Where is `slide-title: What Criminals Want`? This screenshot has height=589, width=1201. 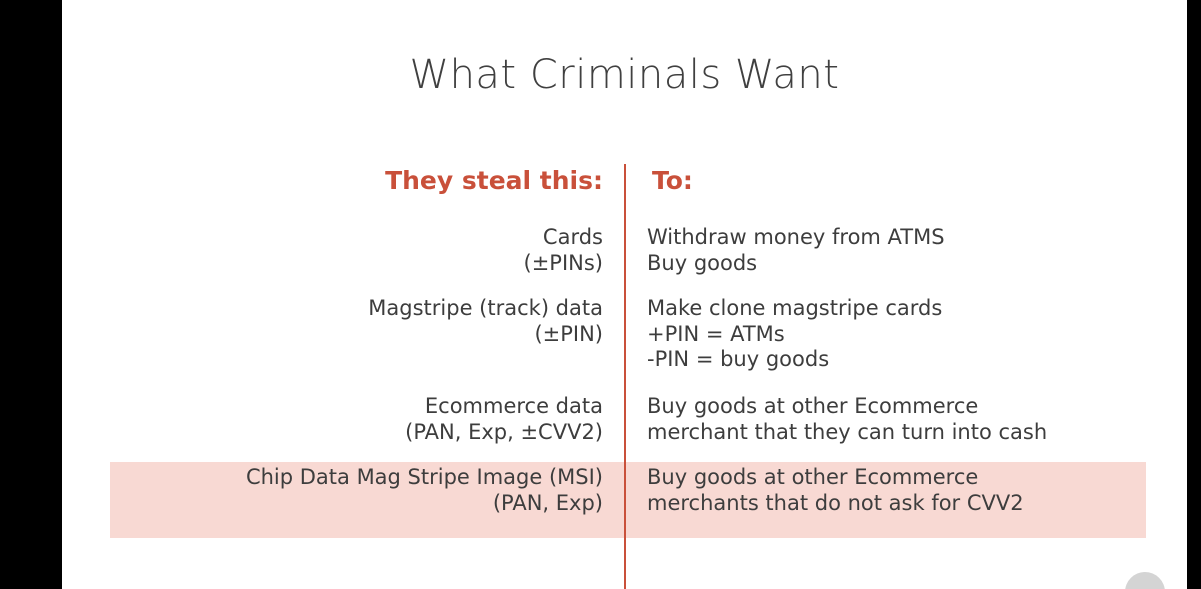 slide-title: What Criminals Want is located at coordinates (624, 75).